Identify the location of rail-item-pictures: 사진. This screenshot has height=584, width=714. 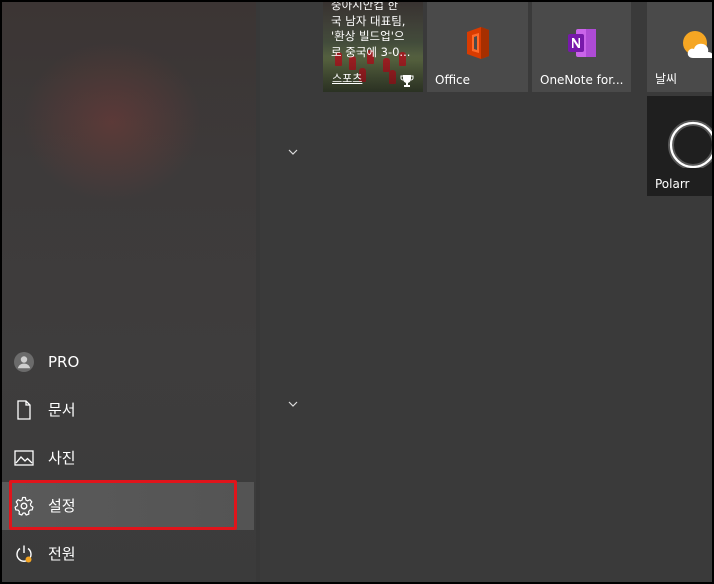
(128, 458).